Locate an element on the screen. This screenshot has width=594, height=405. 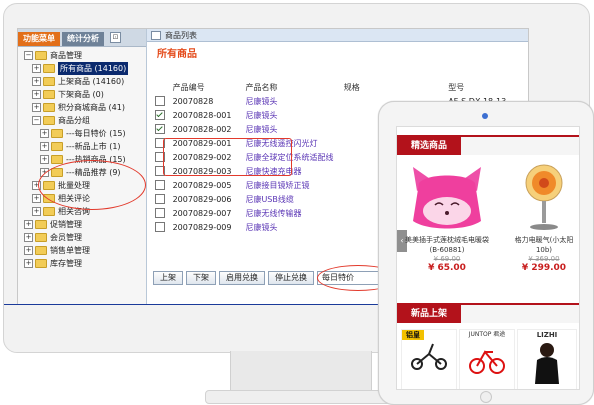
tree-node-label: 所有商品 (14160) is located at coordinates (93, 68).